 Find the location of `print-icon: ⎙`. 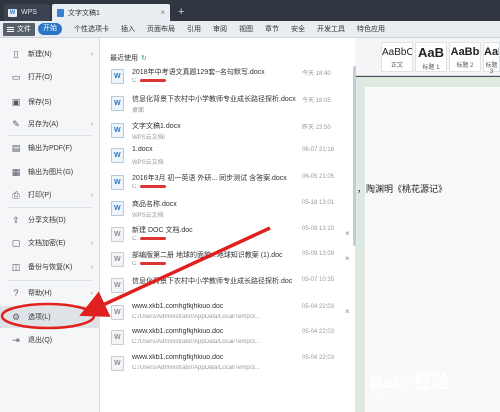

print-icon: ⎙ is located at coordinates (16, 194).